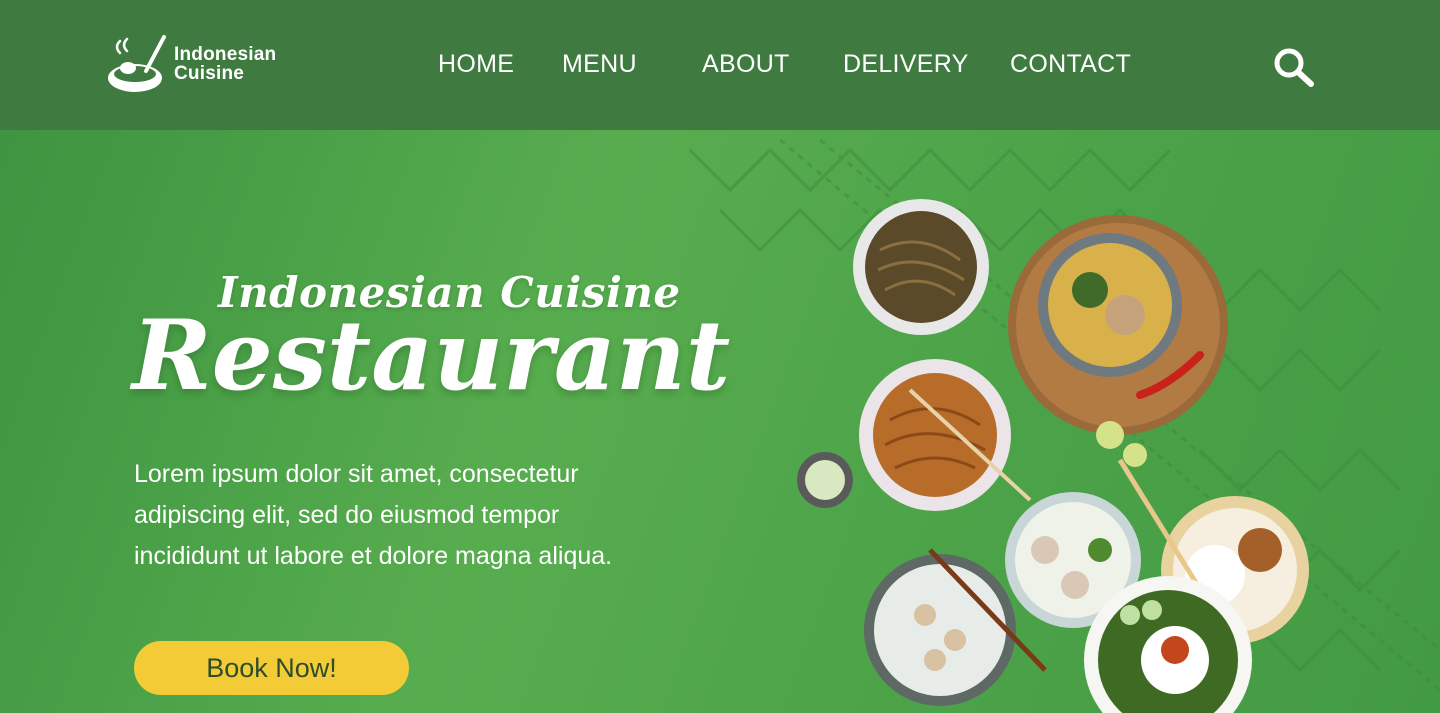 This screenshot has height=713, width=1440. Describe the element at coordinates (356, 474) in the screenshot. I see `hero-description-line: Lorem ipsum dolor sit amet, consectetur` at that location.